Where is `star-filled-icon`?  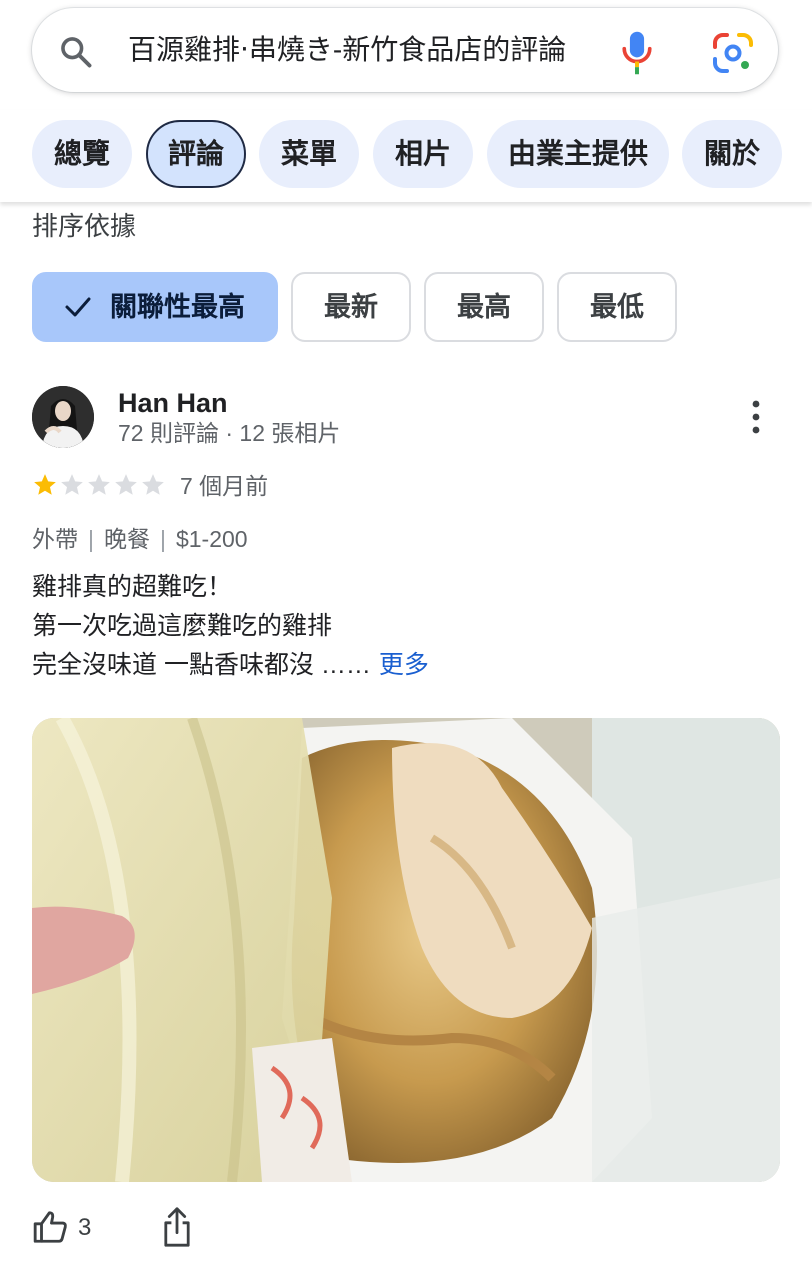 star-filled-icon is located at coordinates (45, 484).